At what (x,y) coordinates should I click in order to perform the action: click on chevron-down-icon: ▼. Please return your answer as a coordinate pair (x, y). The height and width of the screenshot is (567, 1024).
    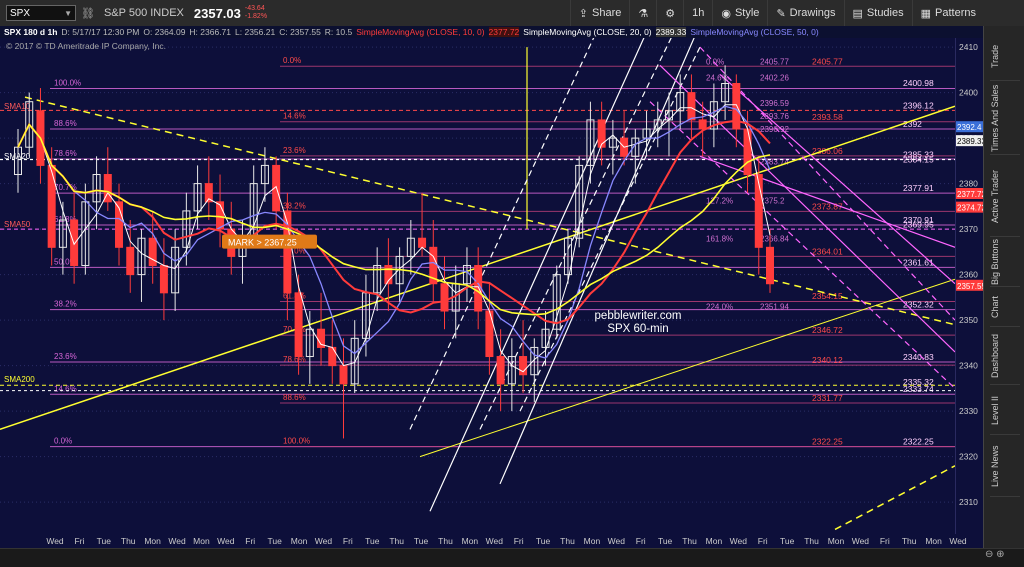
    Looking at the image, I should click on (68, 13).